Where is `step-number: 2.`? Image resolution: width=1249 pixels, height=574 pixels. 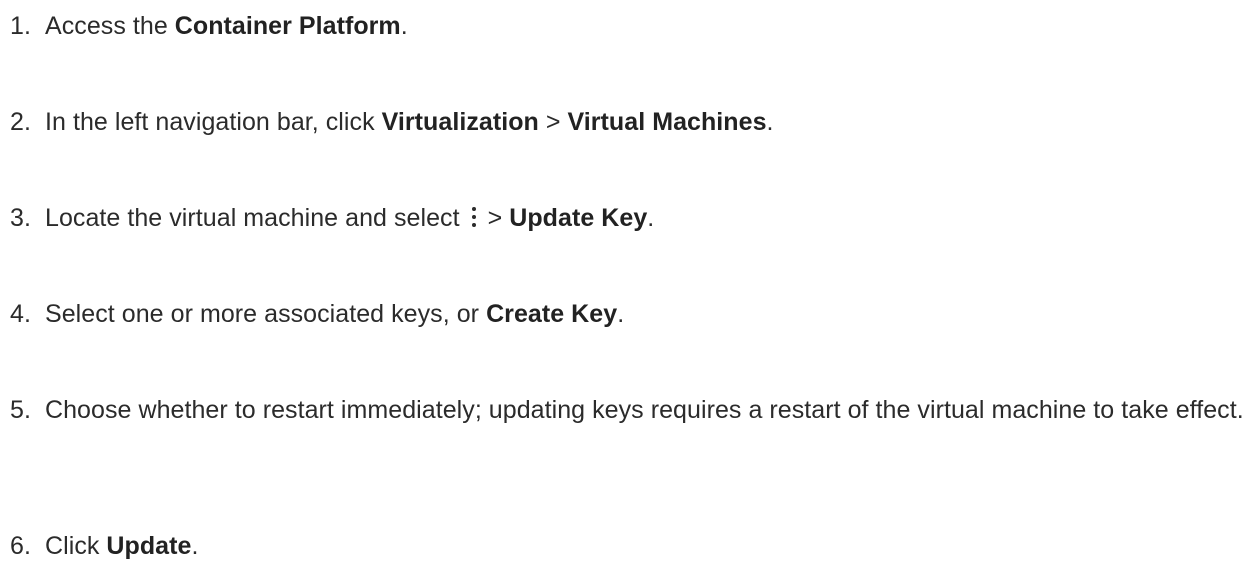
step-number: 2. is located at coordinates (20, 122).